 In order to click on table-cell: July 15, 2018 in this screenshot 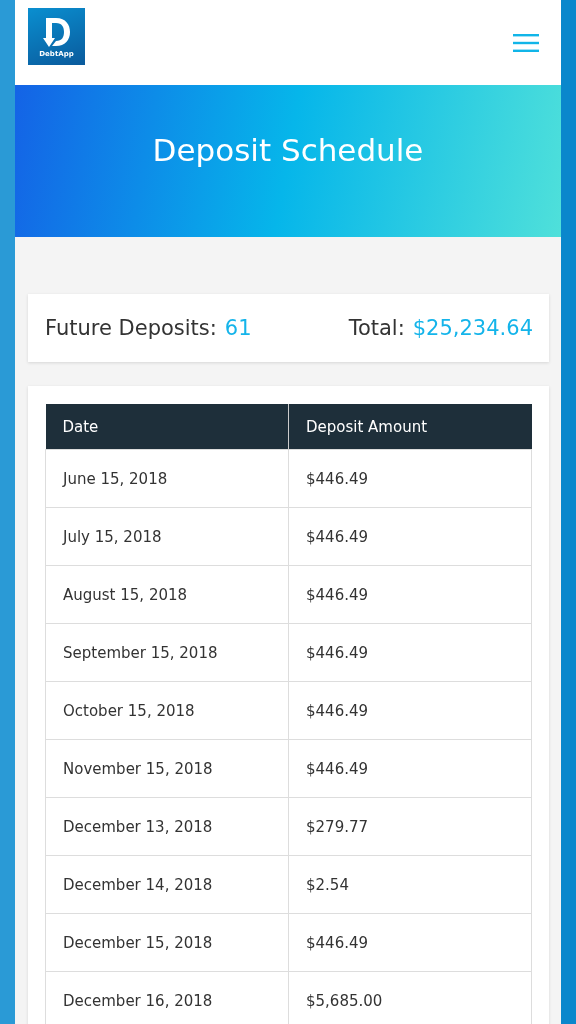, I will do `click(167, 536)`.